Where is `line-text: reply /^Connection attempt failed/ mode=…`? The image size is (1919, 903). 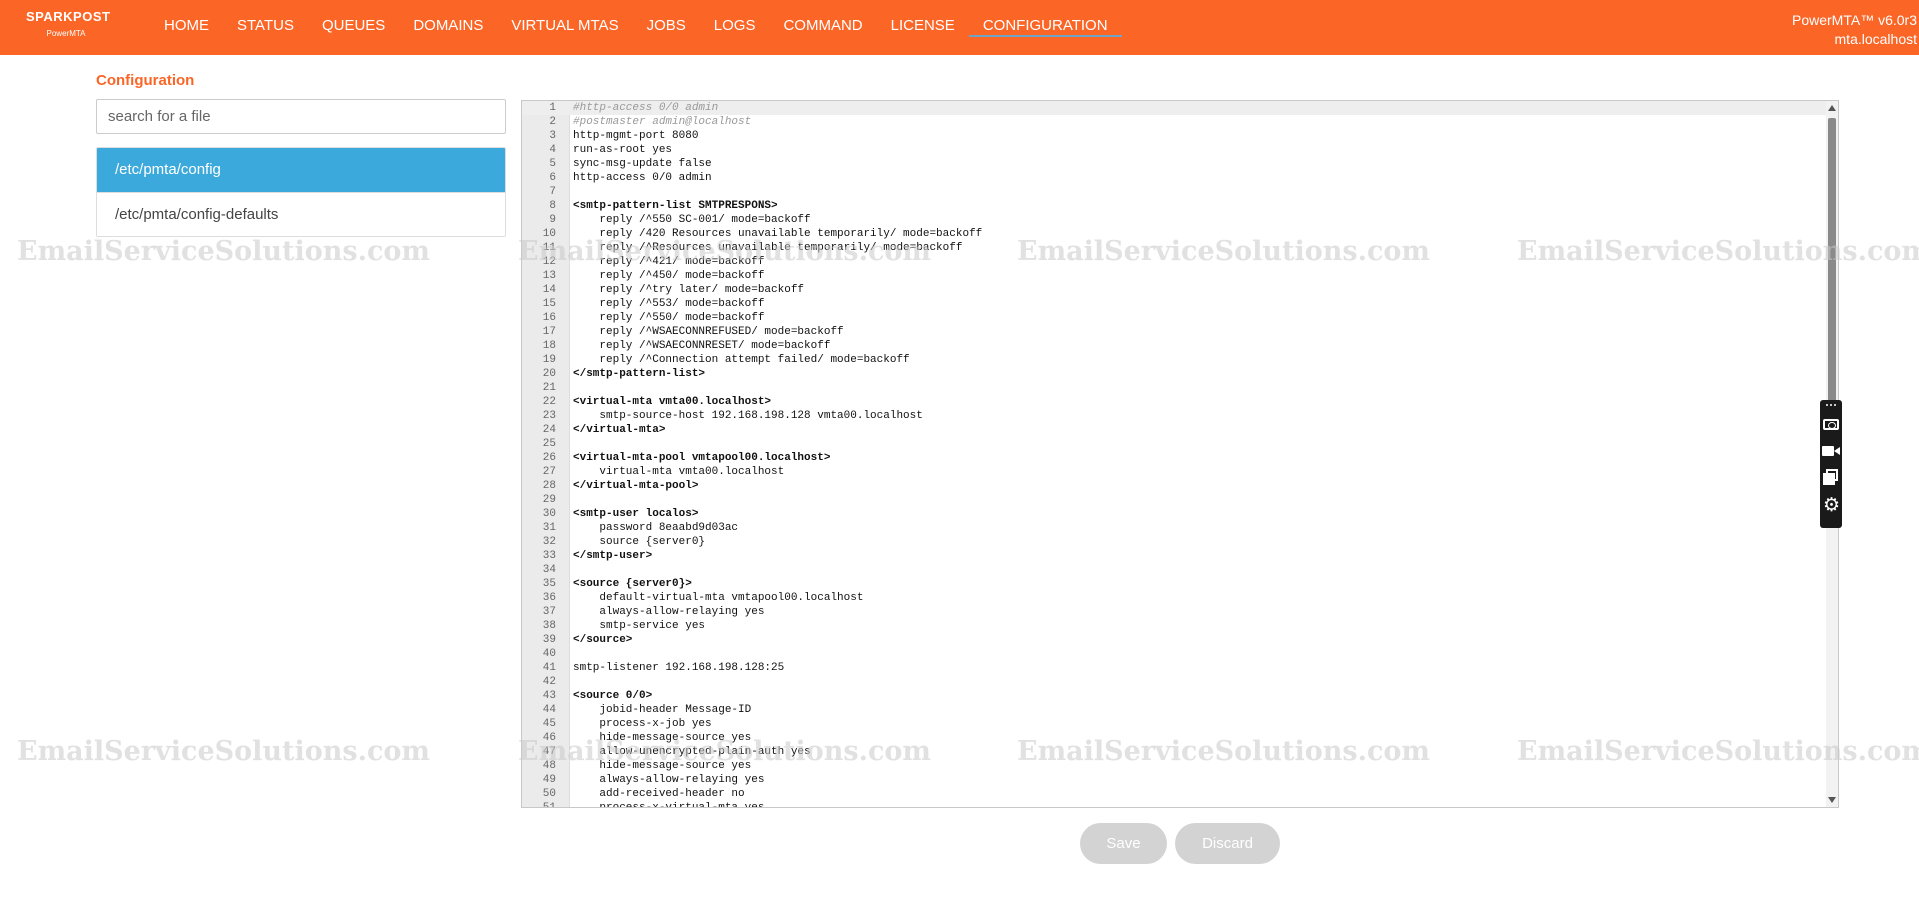
line-text: reply /^Connection attempt failed/ mode=… is located at coordinates (741, 360).